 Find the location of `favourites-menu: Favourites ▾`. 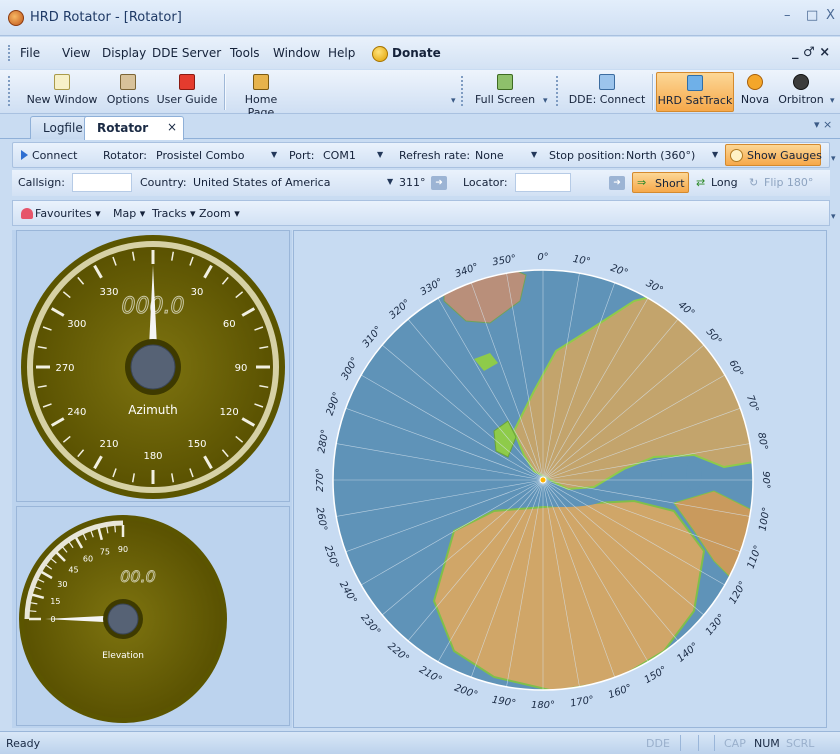

favourites-menu: Favourites ▾ is located at coordinates (68, 213).